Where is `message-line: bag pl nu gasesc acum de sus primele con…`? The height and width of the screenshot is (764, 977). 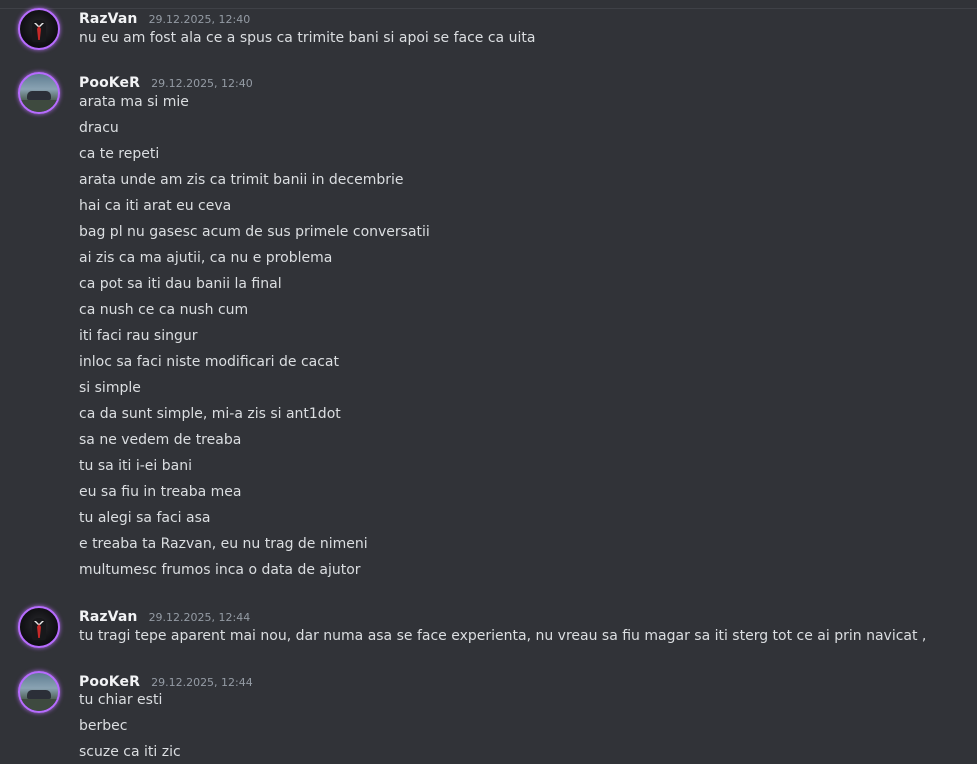
message-line: bag pl nu gasesc acum de sus primele con… is located at coordinates (254, 232).